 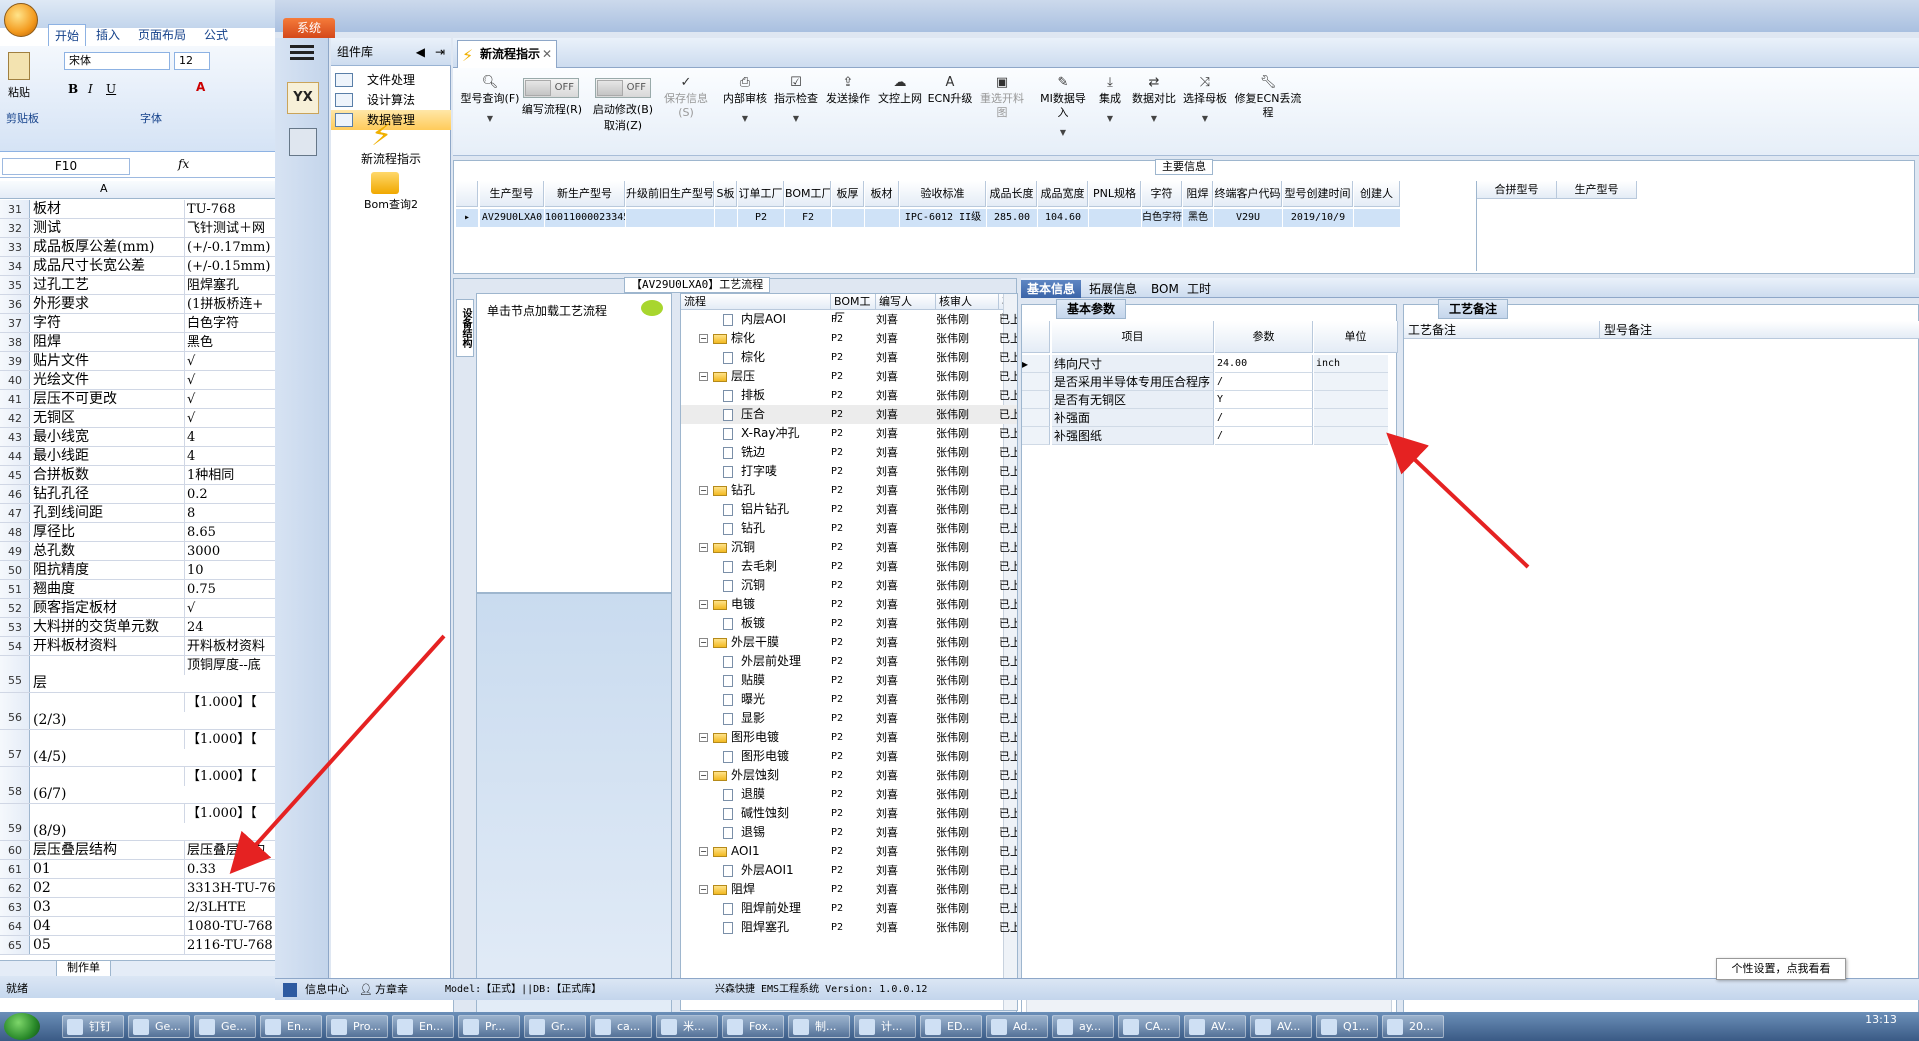 What do you see at coordinates (90, 89) in the screenshot?
I see `italic-button: I` at bounding box center [90, 89].